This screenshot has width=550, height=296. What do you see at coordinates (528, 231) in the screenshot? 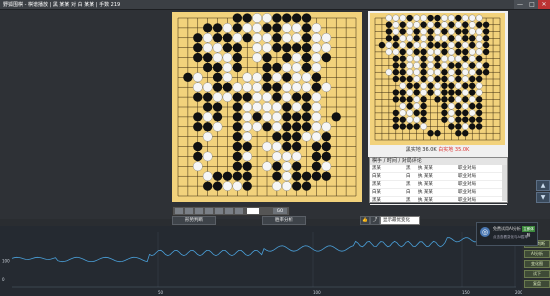
I see `try-now-button: 立即体验` at bounding box center [528, 231].